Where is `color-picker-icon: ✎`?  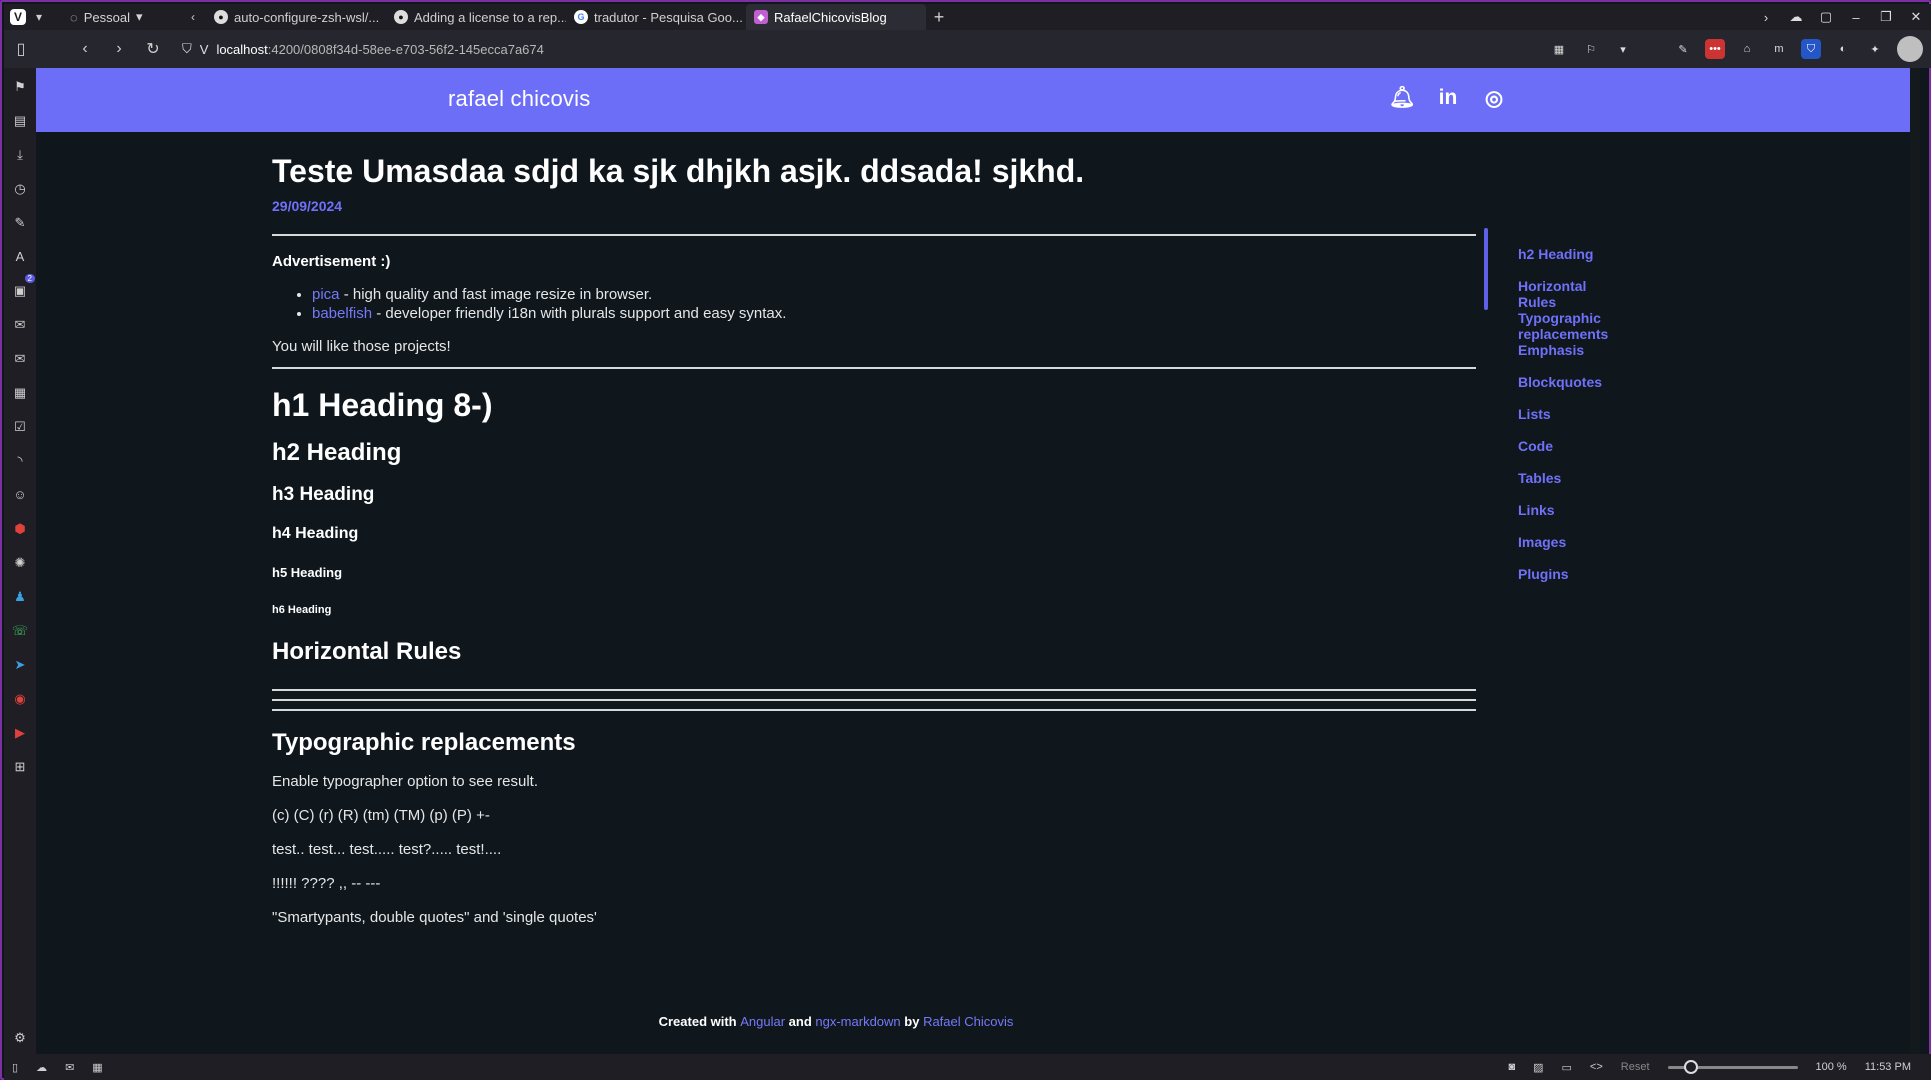
color-picker-icon: ✎ is located at coordinates (1683, 49).